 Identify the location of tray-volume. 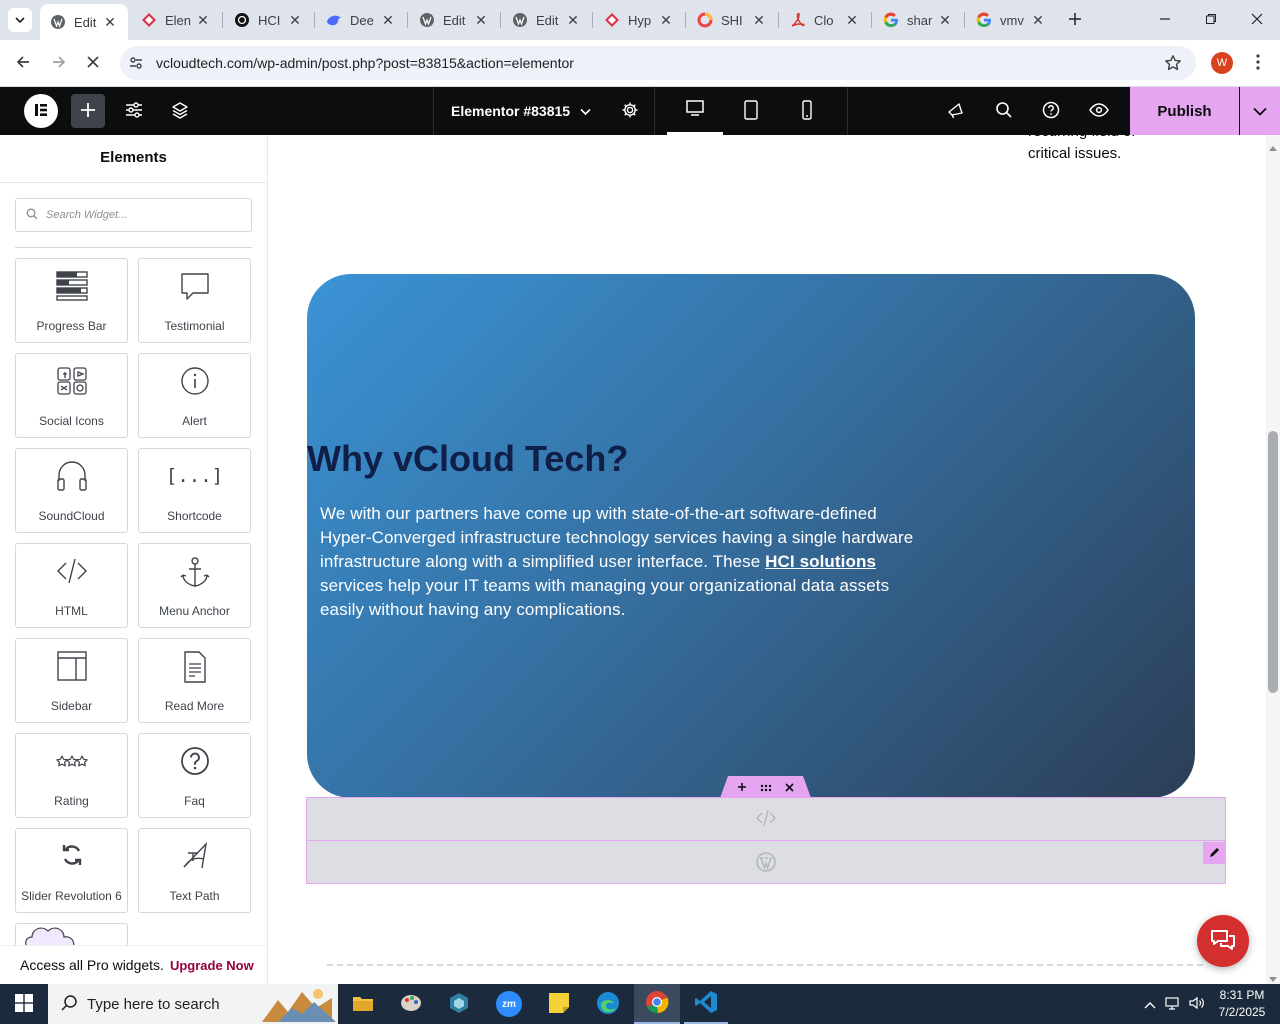
(1197, 1004).